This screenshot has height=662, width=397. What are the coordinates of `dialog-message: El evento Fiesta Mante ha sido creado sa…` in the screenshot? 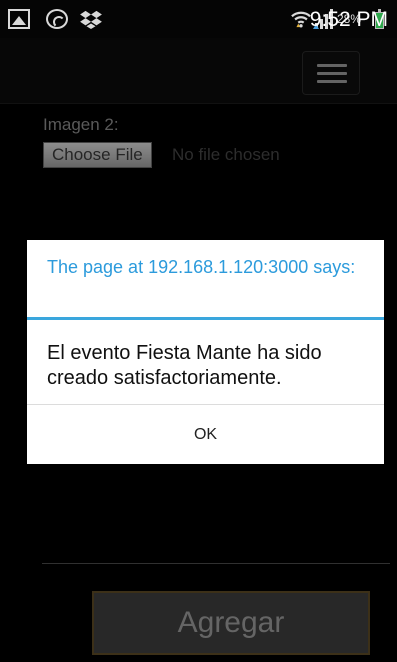 It's located at (184, 365).